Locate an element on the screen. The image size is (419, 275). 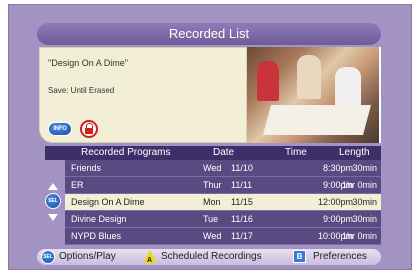
sel-icon: SEL is located at coordinates (53, 201).